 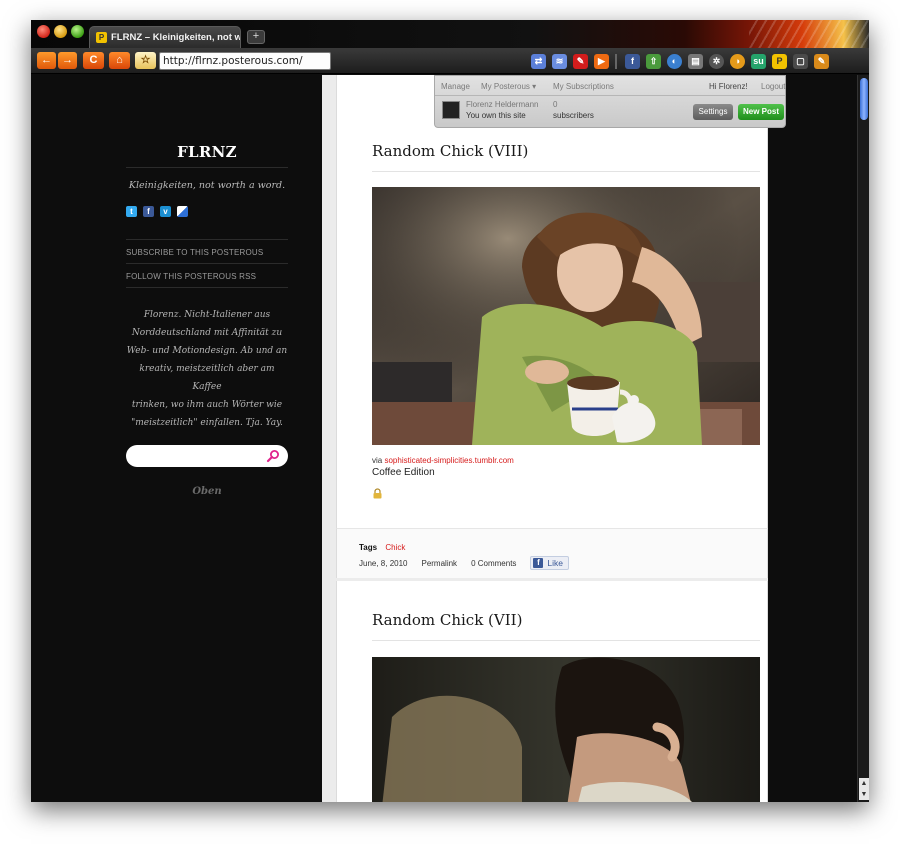 I want to click on browser-tab: P FLRNZ – Kleinigkeiten, not w, so click(x=165, y=37).